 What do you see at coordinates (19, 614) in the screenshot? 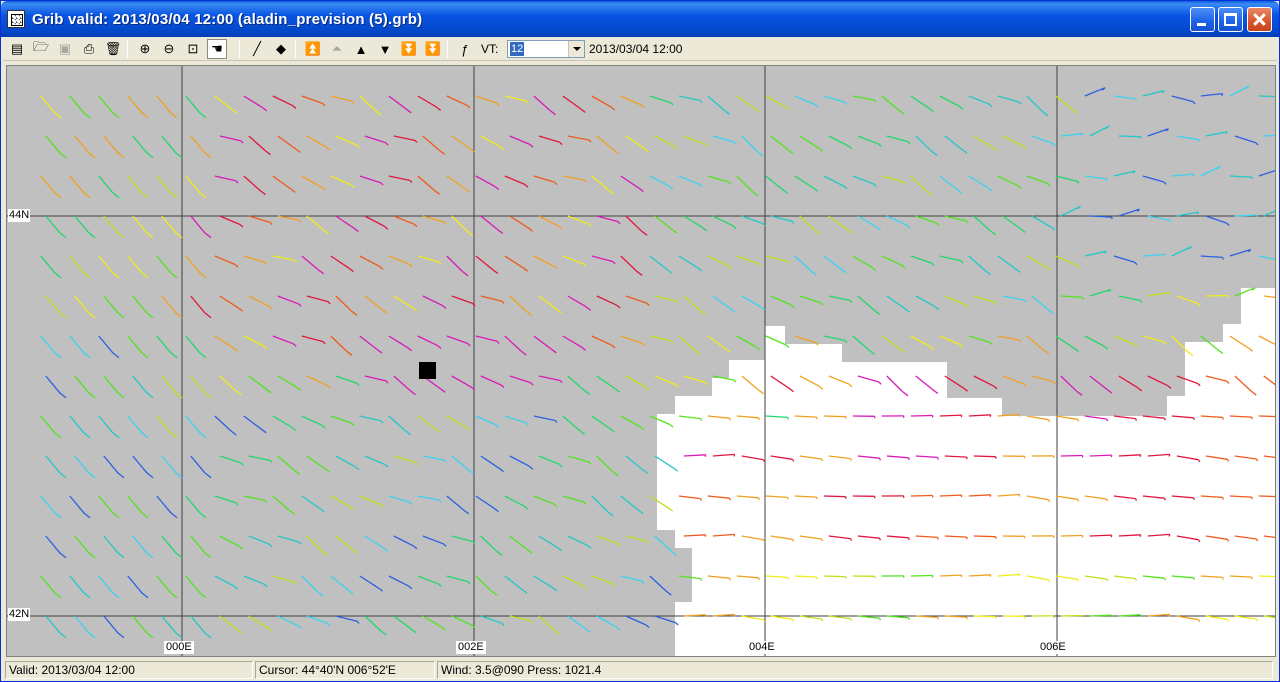
I see `lat-label-42n: 42N` at bounding box center [19, 614].